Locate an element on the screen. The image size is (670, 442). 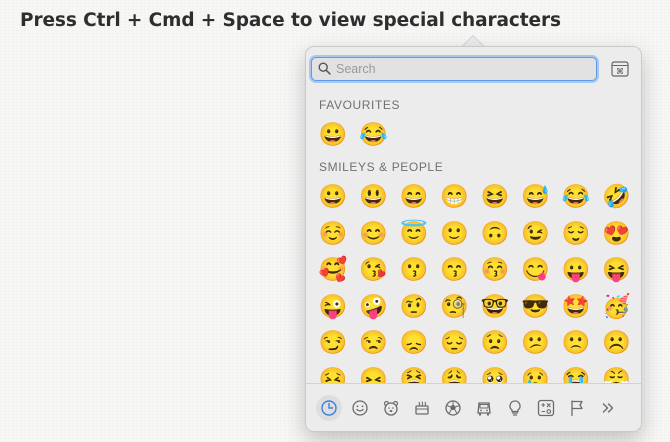
emoji-cell: 😋 is located at coordinates (536, 269).